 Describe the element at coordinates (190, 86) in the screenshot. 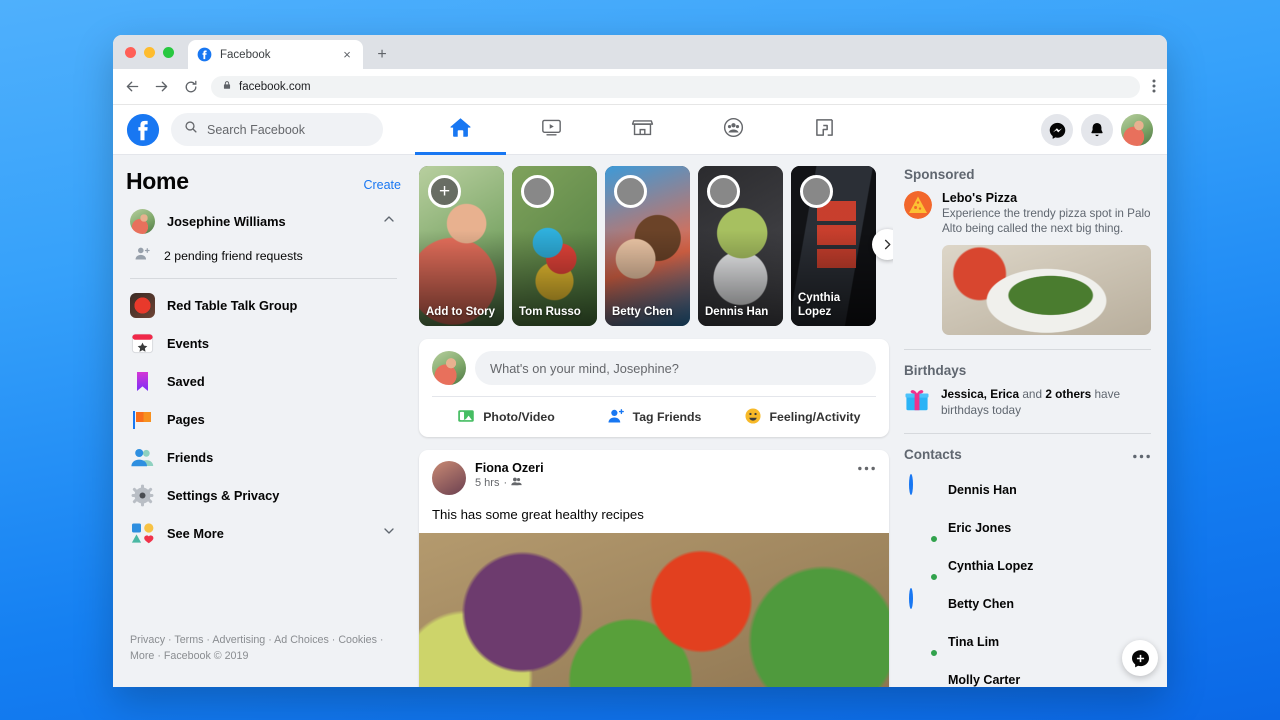

I see `reload-icon` at that location.